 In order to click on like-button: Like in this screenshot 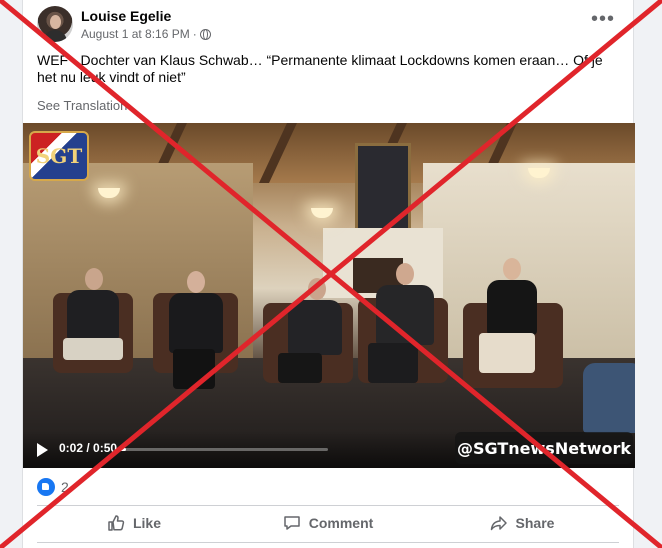, I will do `click(134, 523)`.